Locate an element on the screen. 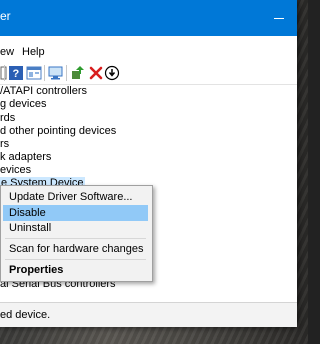 This screenshot has height=344, width=320. minimize-button is located at coordinates (277, 18).